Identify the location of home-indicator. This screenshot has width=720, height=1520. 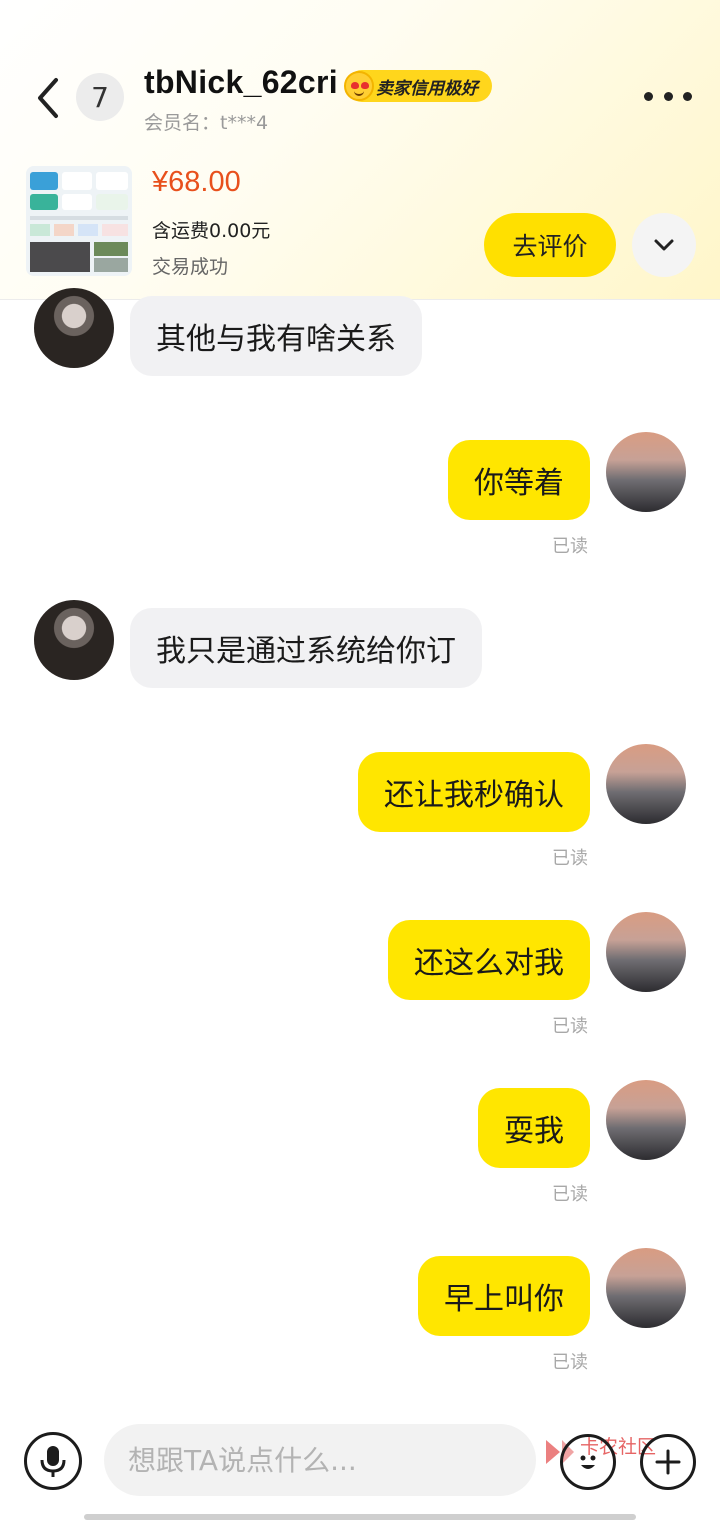
(360, 1517).